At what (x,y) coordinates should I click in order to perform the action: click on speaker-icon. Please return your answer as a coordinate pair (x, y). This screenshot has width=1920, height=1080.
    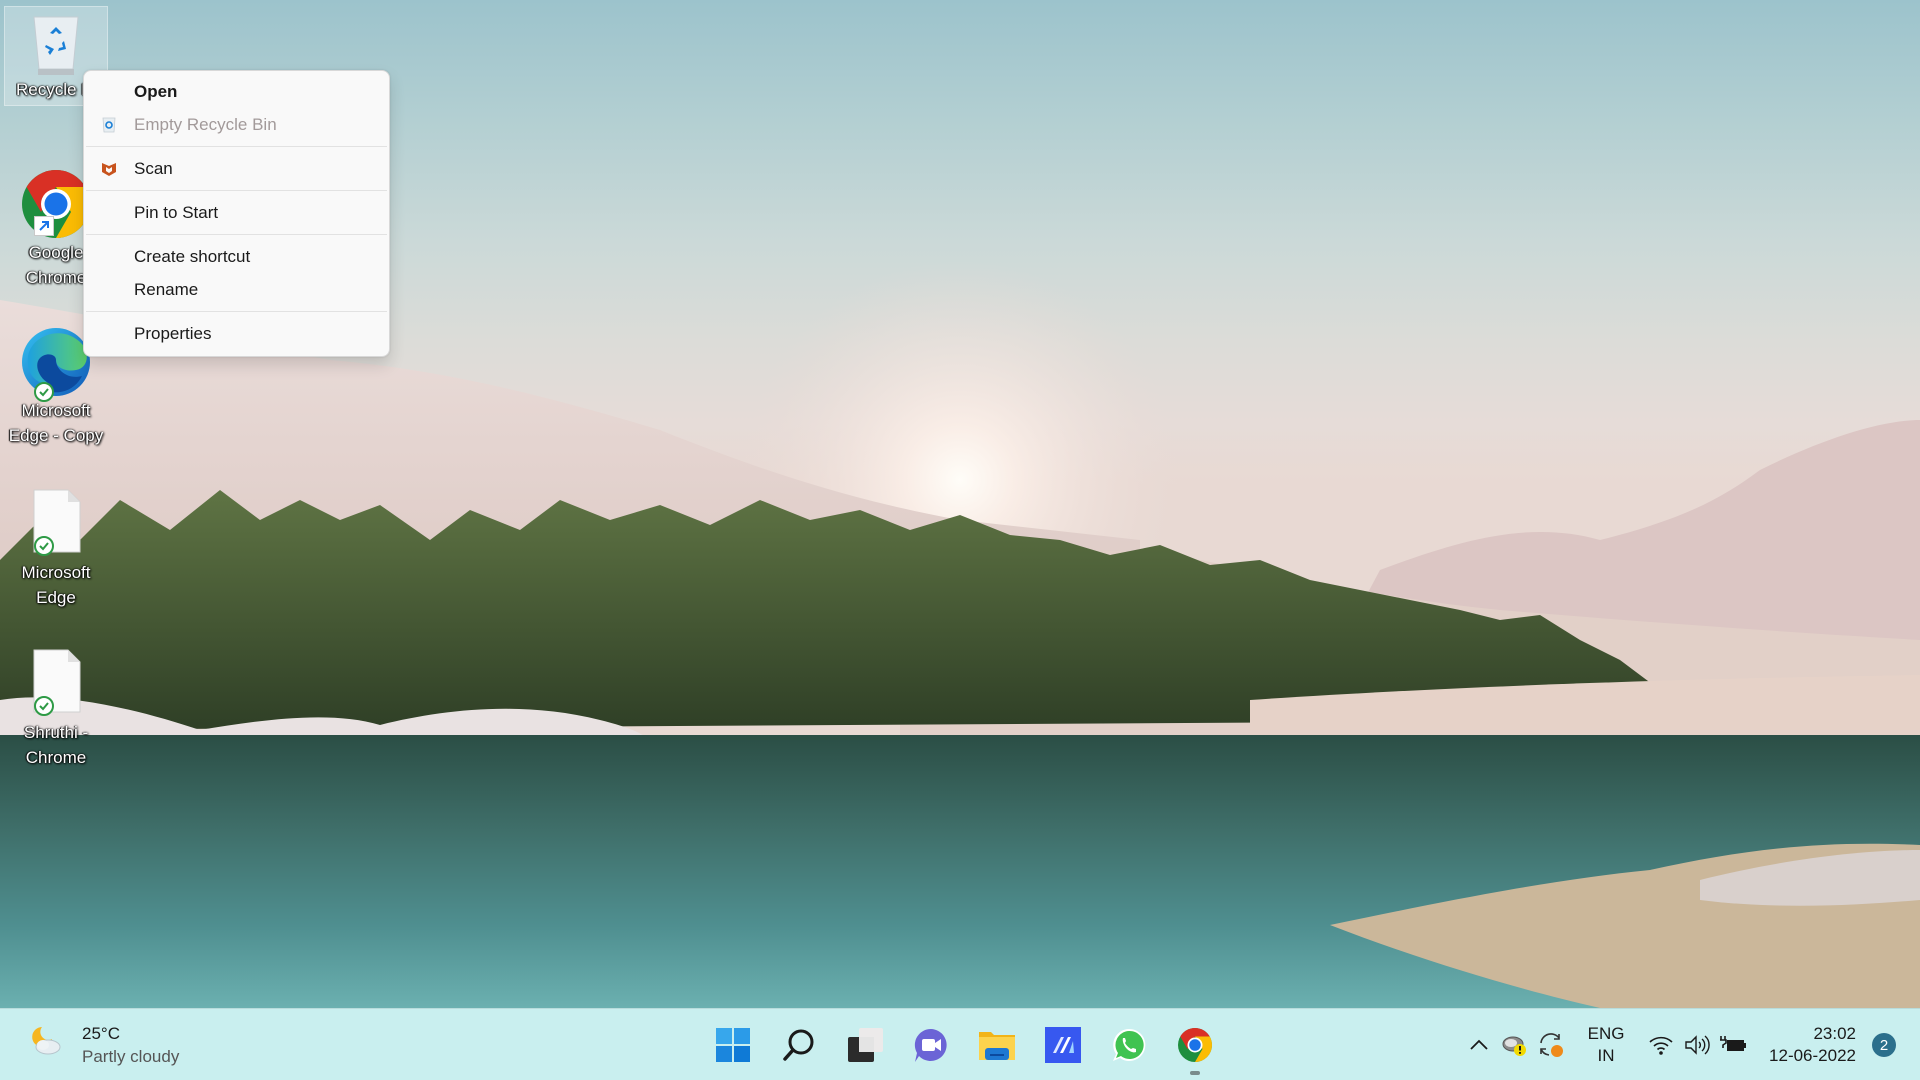
    Looking at the image, I should click on (1697, 1045).